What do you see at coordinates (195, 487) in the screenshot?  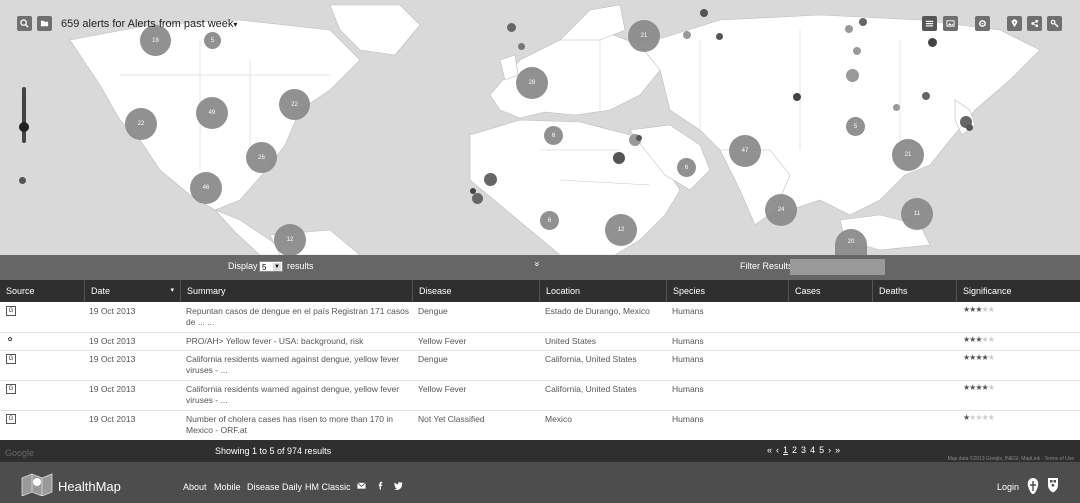 I see `footer-link-about: About` at bounding box center [195, 487].